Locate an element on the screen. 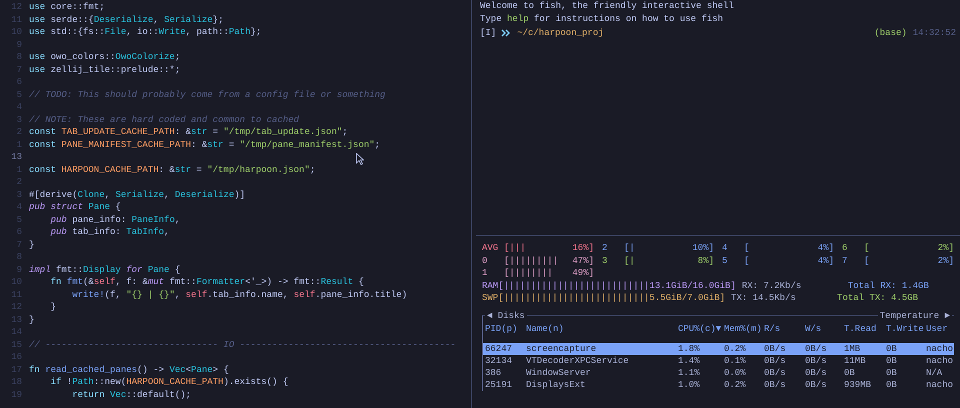 The width and height of the screenshot is (960, 408). line-number: 17 is located at coordinates (16, 370).